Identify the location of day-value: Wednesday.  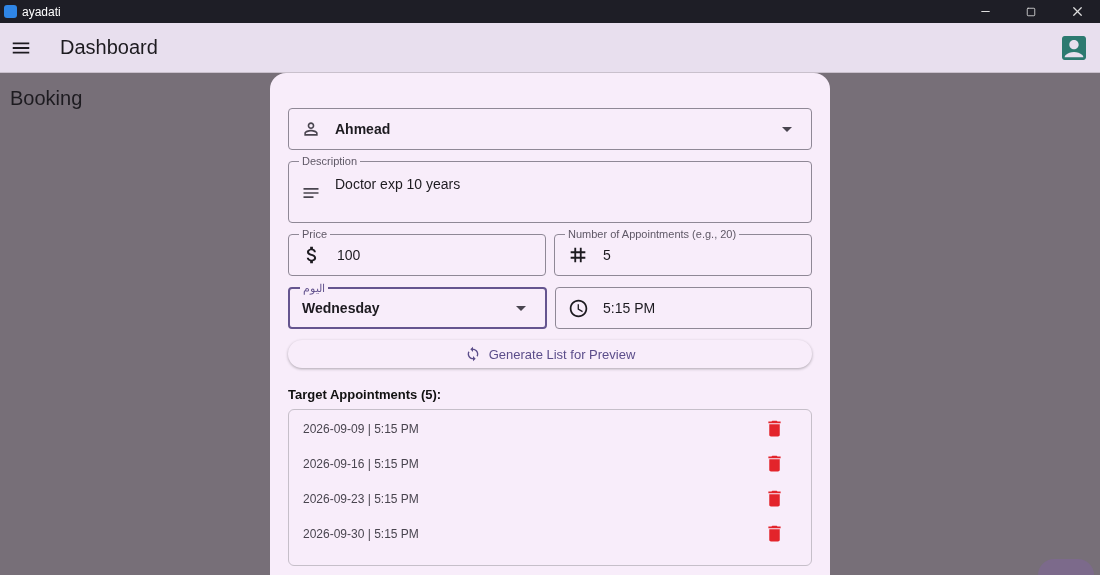
(341, 308).